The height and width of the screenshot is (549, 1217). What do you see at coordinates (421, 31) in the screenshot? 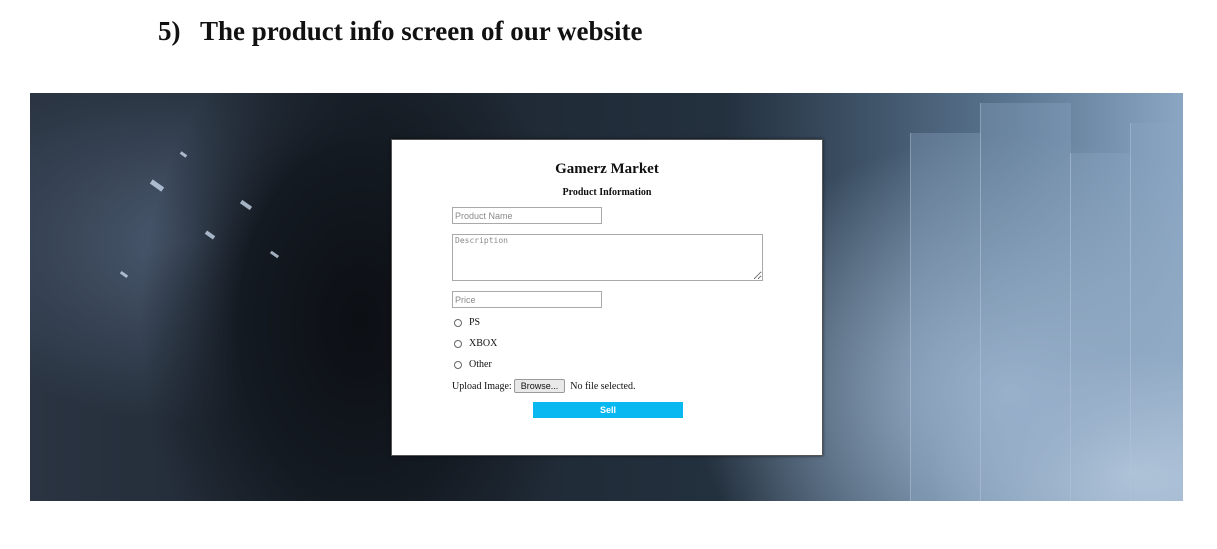
I see `heading-text: The product info screen of our website` at bounding box center [421, 31].